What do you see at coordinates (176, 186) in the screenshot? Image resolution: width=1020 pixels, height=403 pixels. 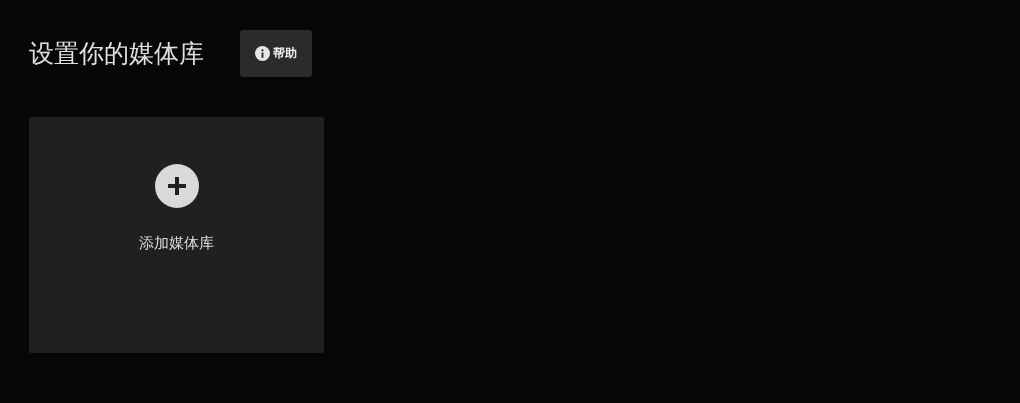 I see `plus-icon` at bounding box center [176, 186].